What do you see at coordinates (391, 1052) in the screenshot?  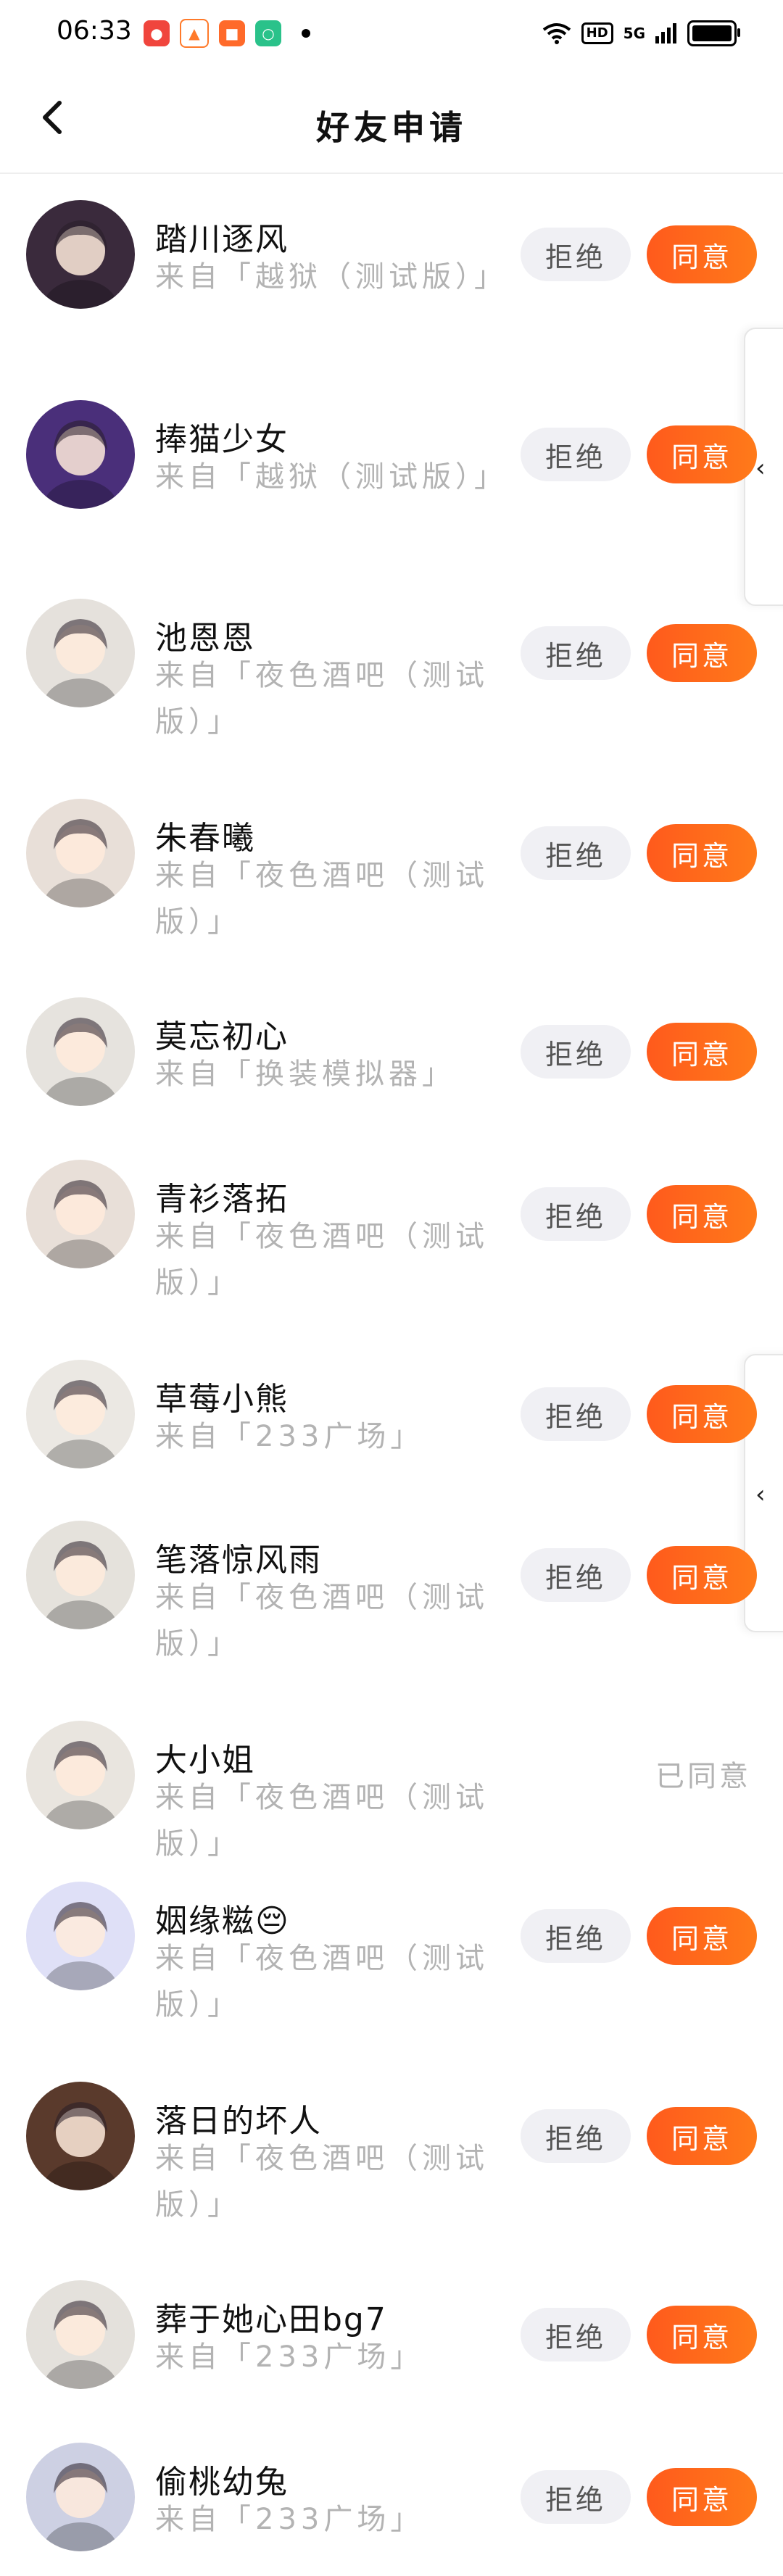 I see `friend-request-item: 莫忘初心 来自「换装模拟器」 拒绝 同意` at bounding box center [391, 1052].